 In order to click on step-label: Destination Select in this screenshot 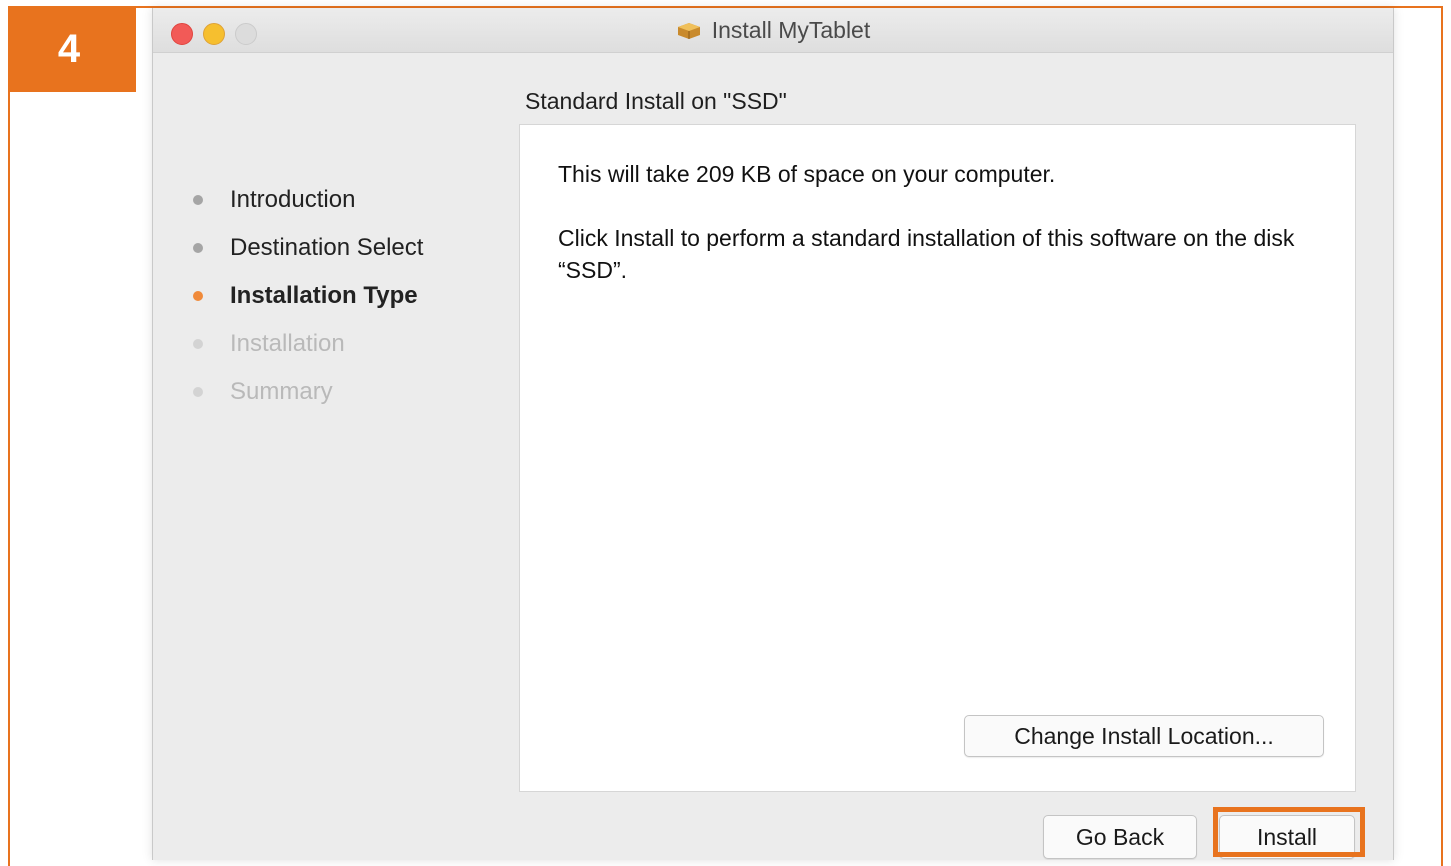, I will do `click(327, 247)`.